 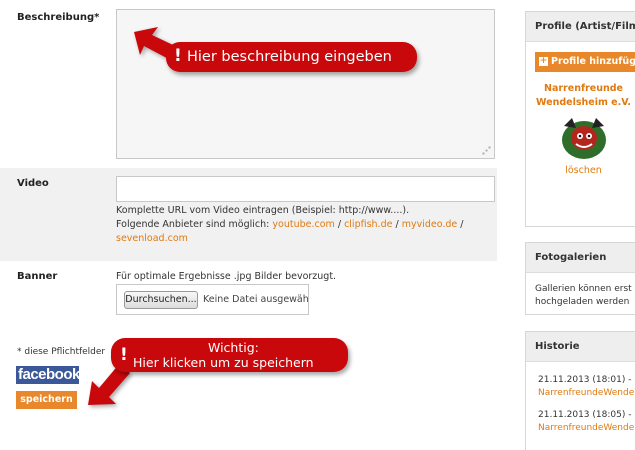 I want to click on delete-profile-link: löschen, so click(x=580, y=170).